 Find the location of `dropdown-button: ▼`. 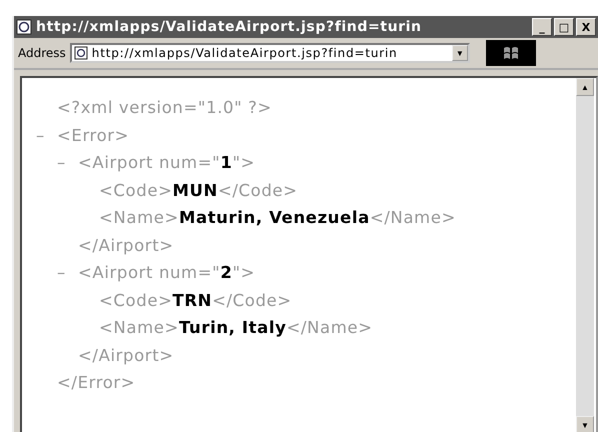

dropdown-button: ▼ is located at coordinates (460, 53).